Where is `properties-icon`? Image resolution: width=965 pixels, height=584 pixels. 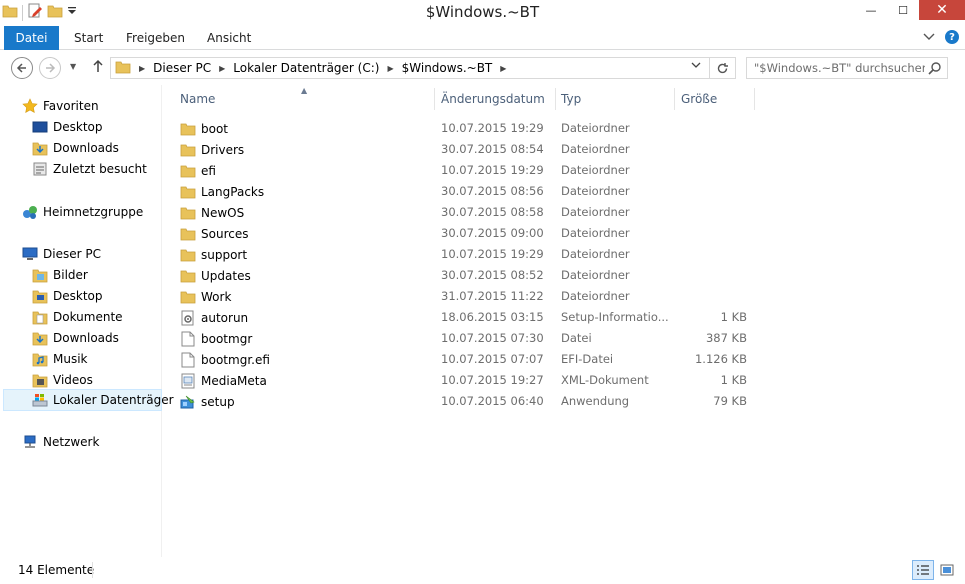 properties-icon is located at coordinates (35, 12).